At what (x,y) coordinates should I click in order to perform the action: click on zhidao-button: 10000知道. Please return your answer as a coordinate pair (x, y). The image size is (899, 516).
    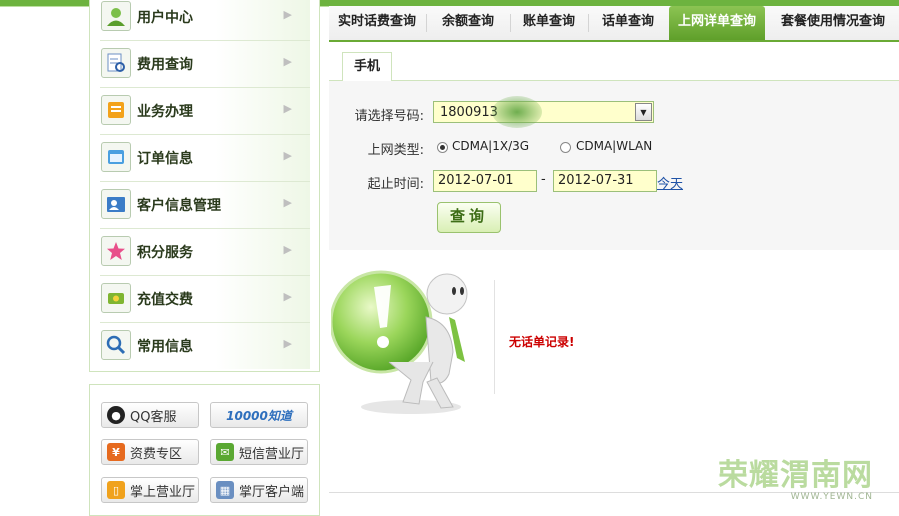
    Looking at the image, I should click on (259, 415).